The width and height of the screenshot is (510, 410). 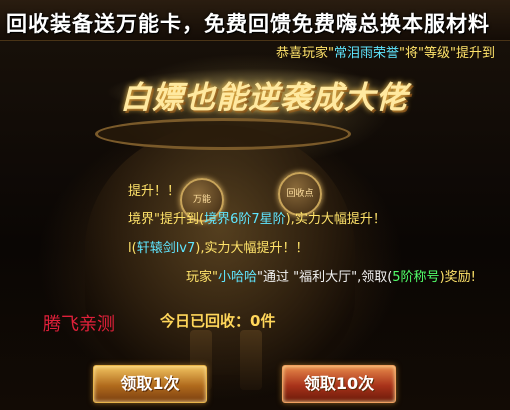 What do you see at coordinates (335, 219) in the screenshot?
I see `message-text: ),实力大幅提升！` at bounding box center [335, 219].